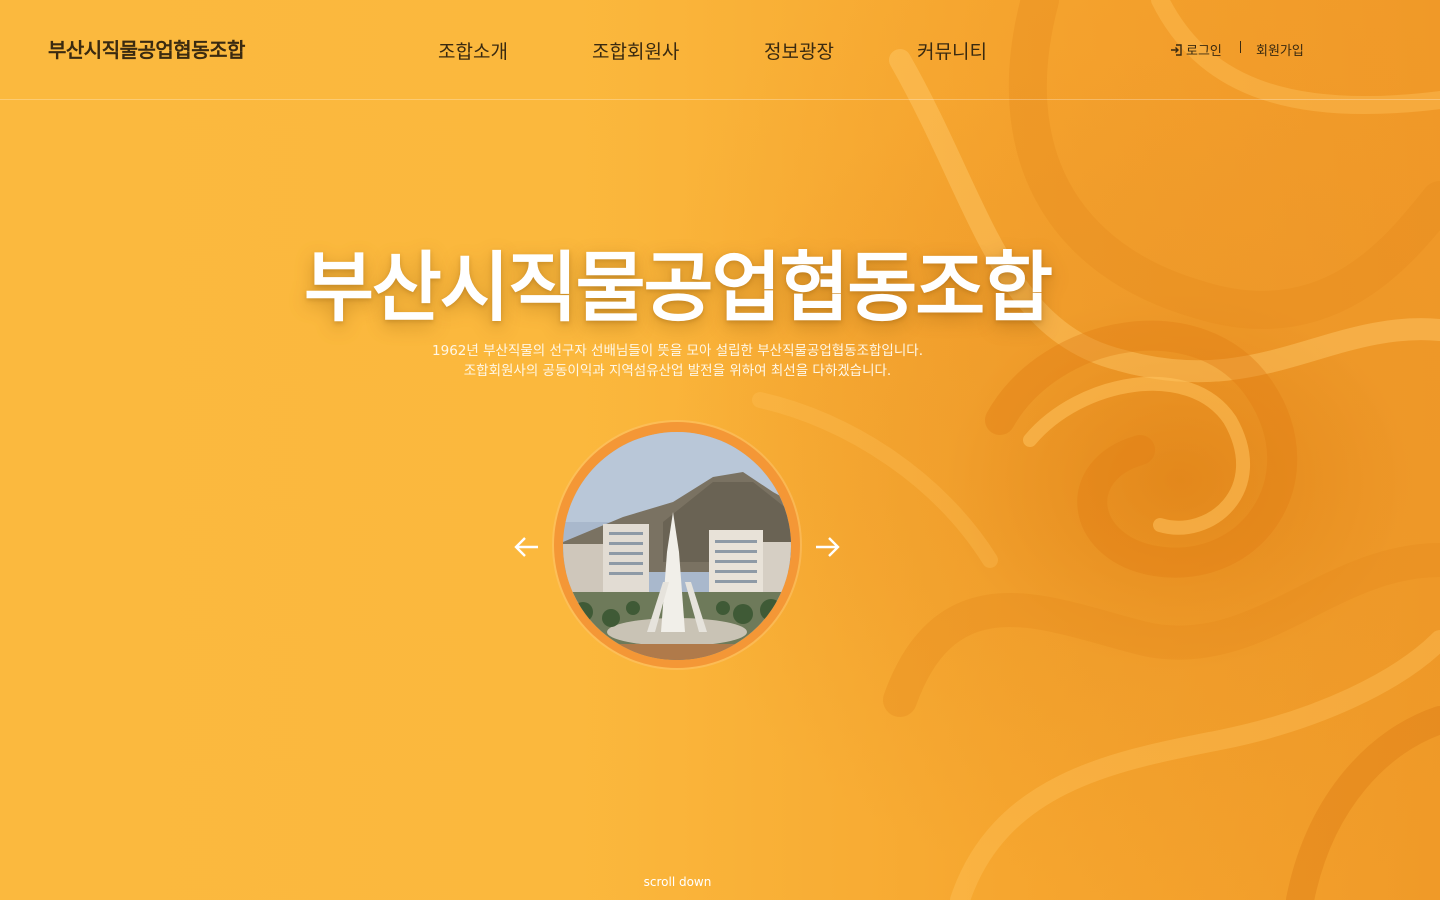 This screenshot has width=1440, height=900. I want to click on login-link: 로그인, so click(1196, 49).